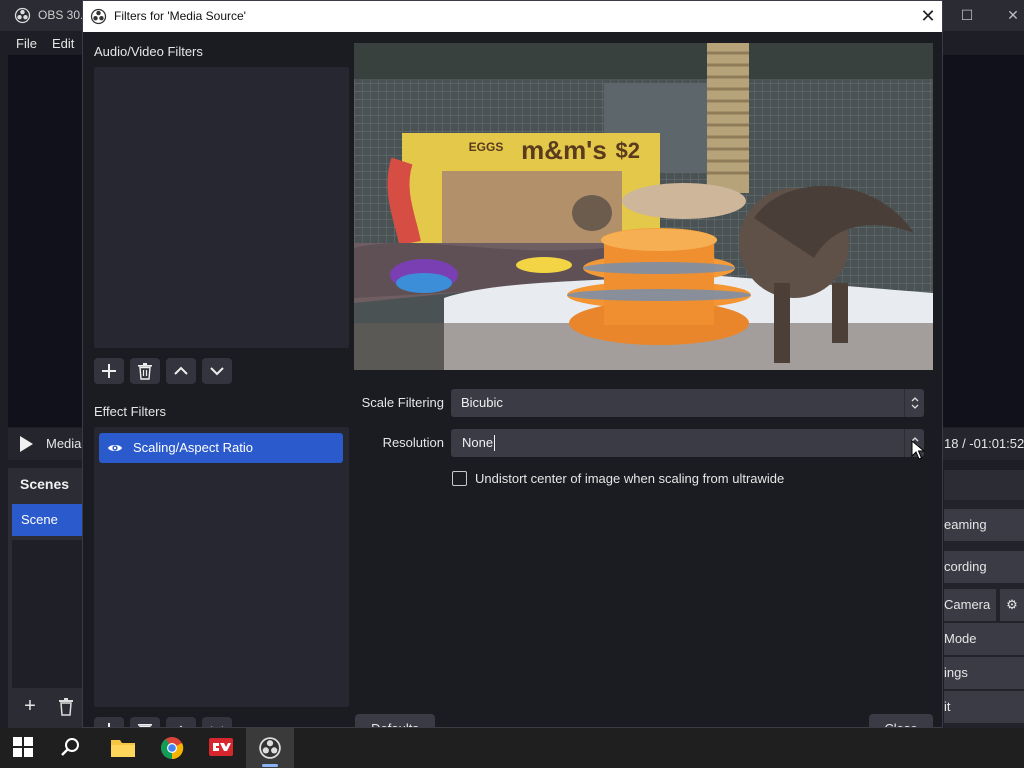 The height and width of the screenshot is (768, 1024). What do you see at coordinates (26, 43) in the screenshot?
I see `menu-file: File` at bounding box center [26, 43].